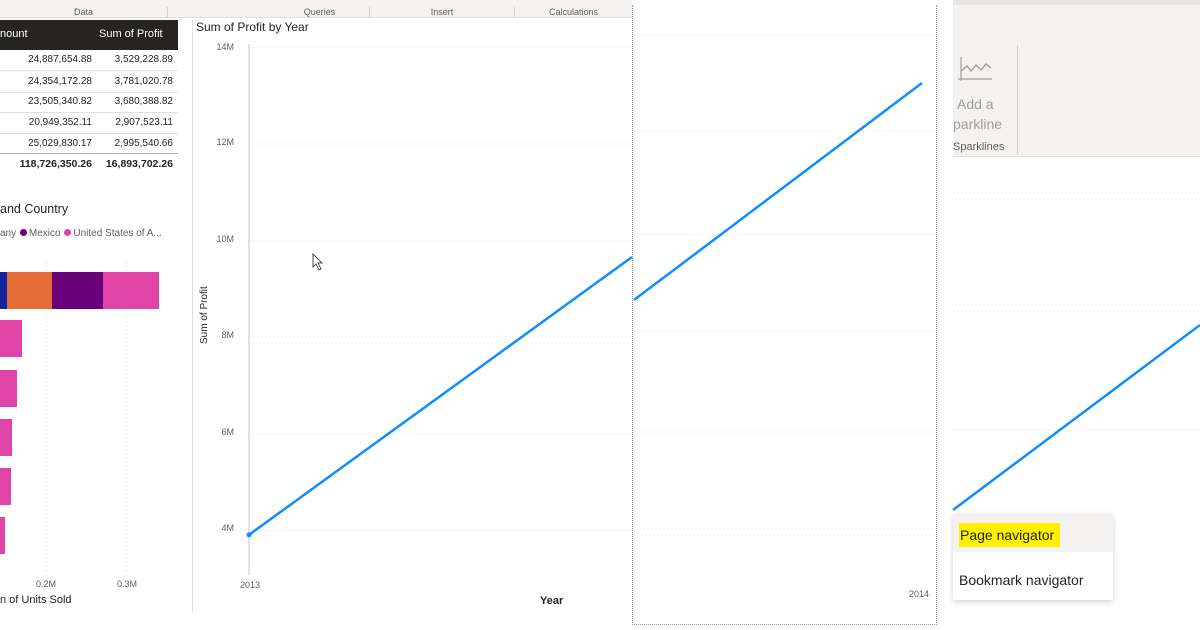  Describe the element at coordinates (1033, 557) in the screenshot. I see `navigator-menu: Page navigator Bookmark navigator` at that location.